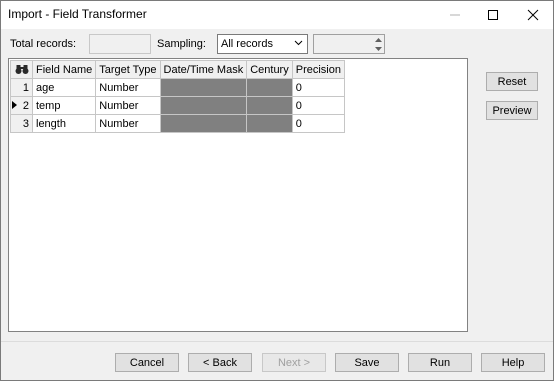 The height and width of the screenshot is (381, 554). What do you see at coordinates (43, 44) in the screenshot?
I see `total-records-label: Total records:` at bounding box center [43, 44].